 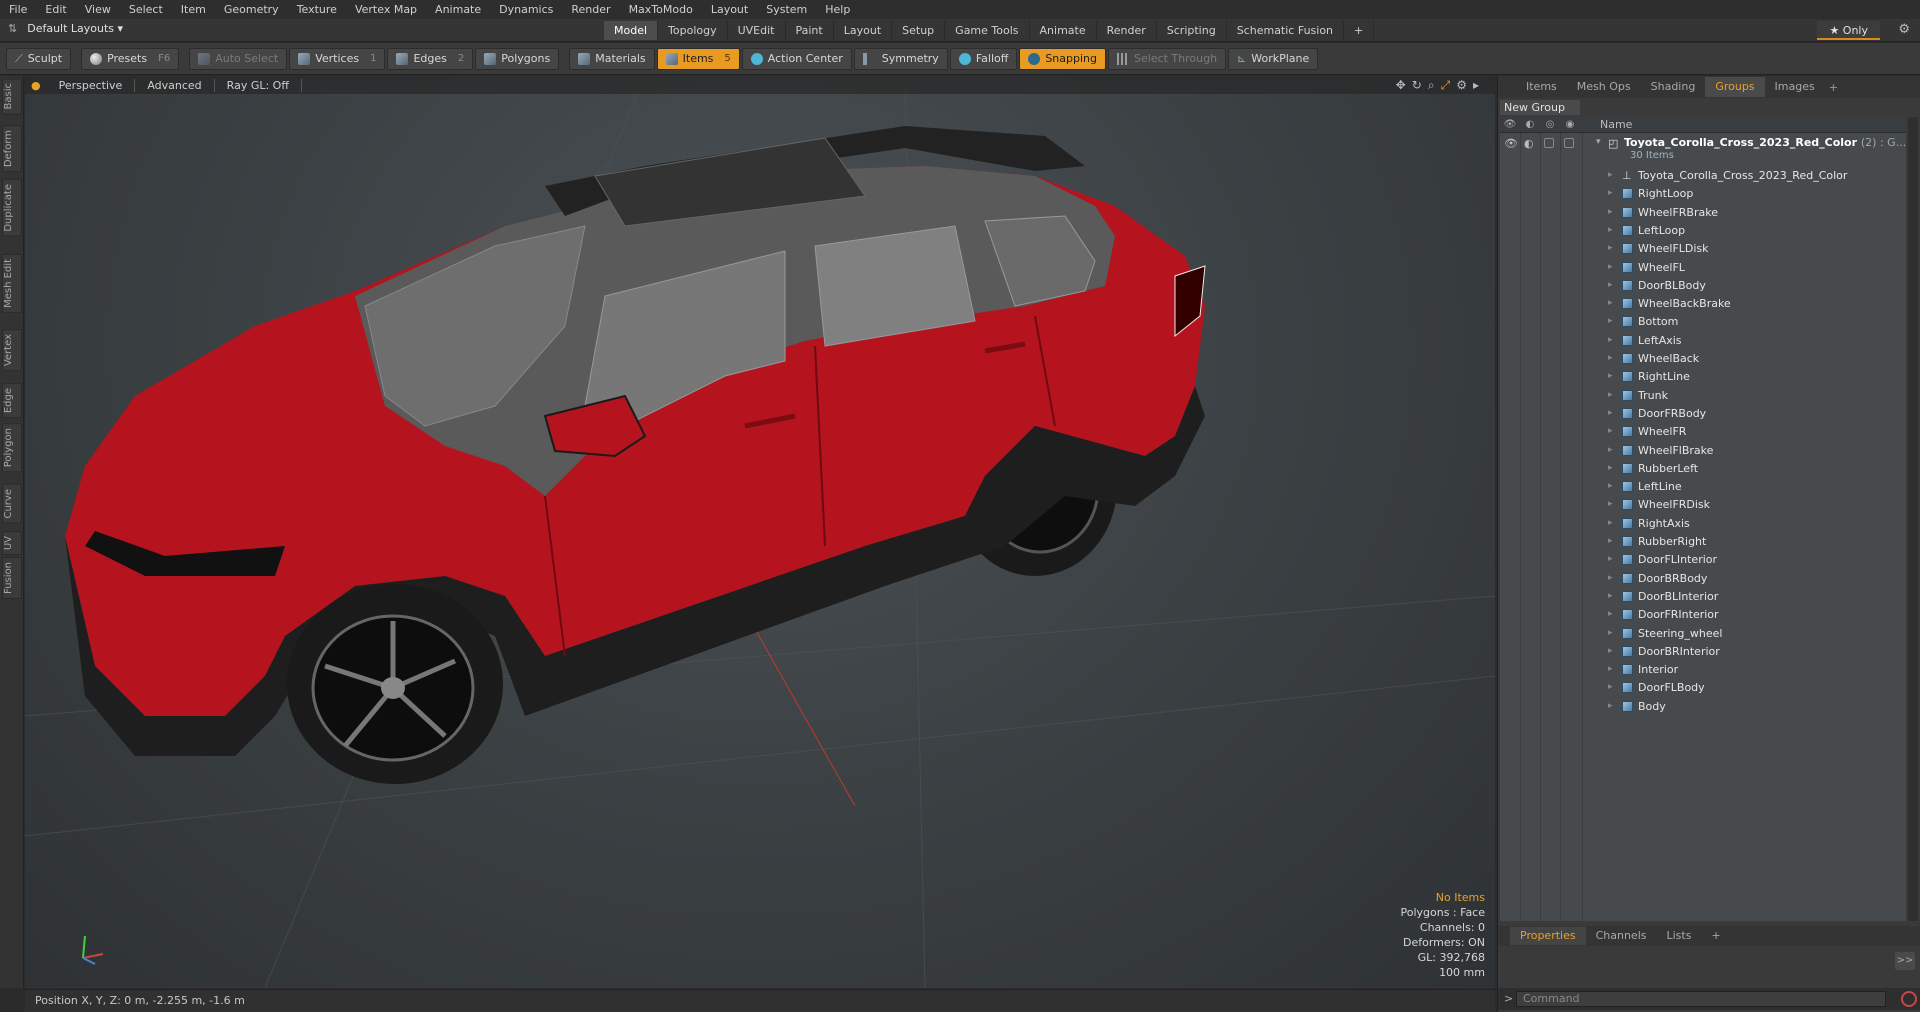 I want to click on tree-item: ▸ DoorBLInterior, so click(x=1703, y=597).